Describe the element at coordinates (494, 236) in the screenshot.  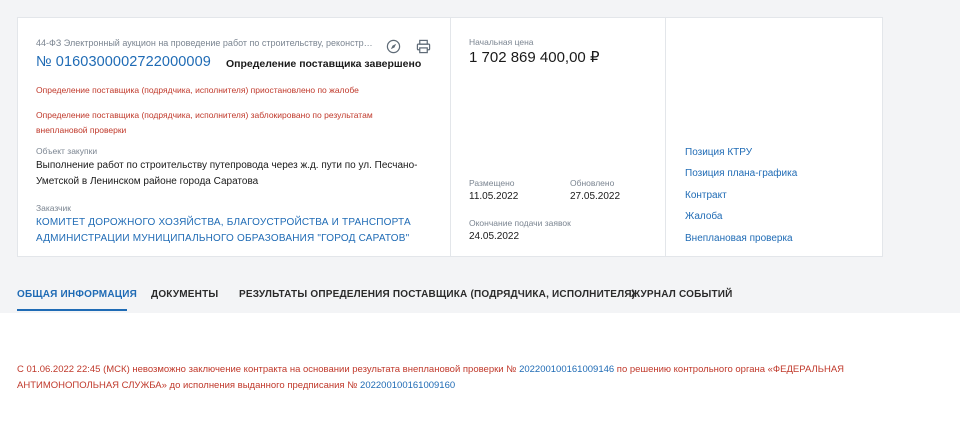
I see `deadline-value: 24.05.2022` at that location.